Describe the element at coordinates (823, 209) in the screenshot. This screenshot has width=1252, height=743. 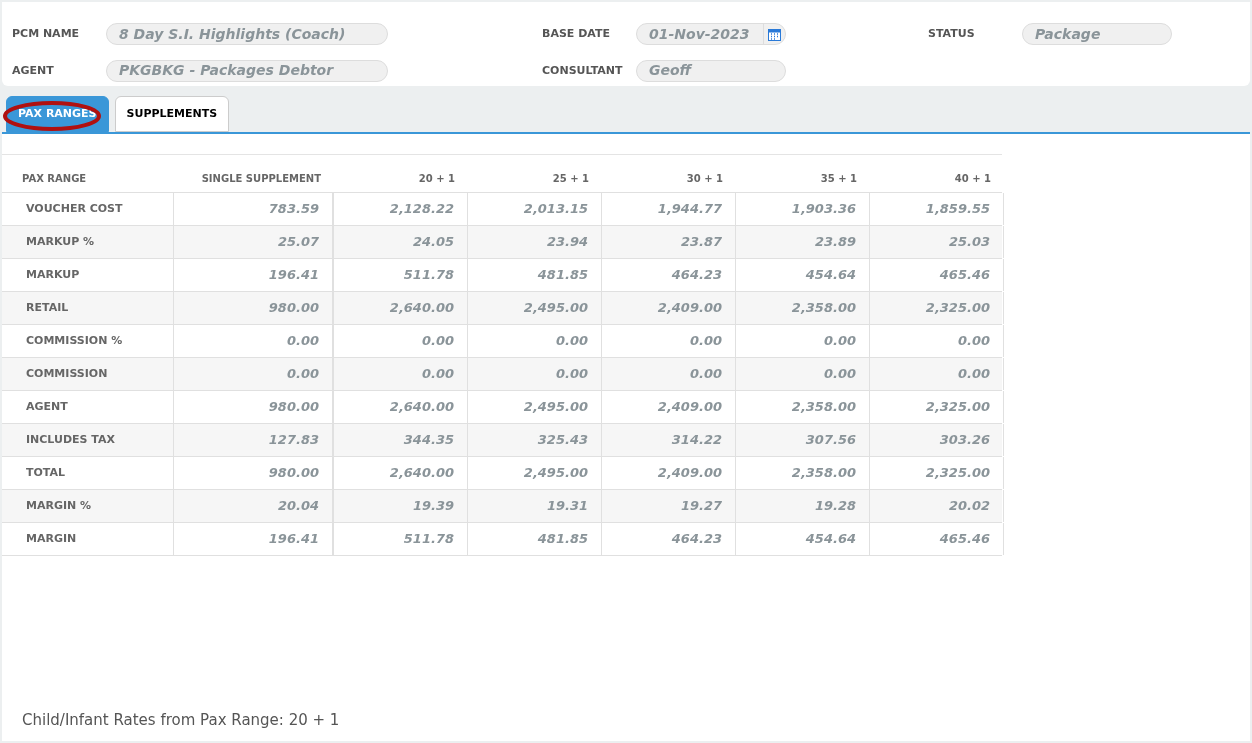
I see `table-cell-text: 1,903.36` at that location.